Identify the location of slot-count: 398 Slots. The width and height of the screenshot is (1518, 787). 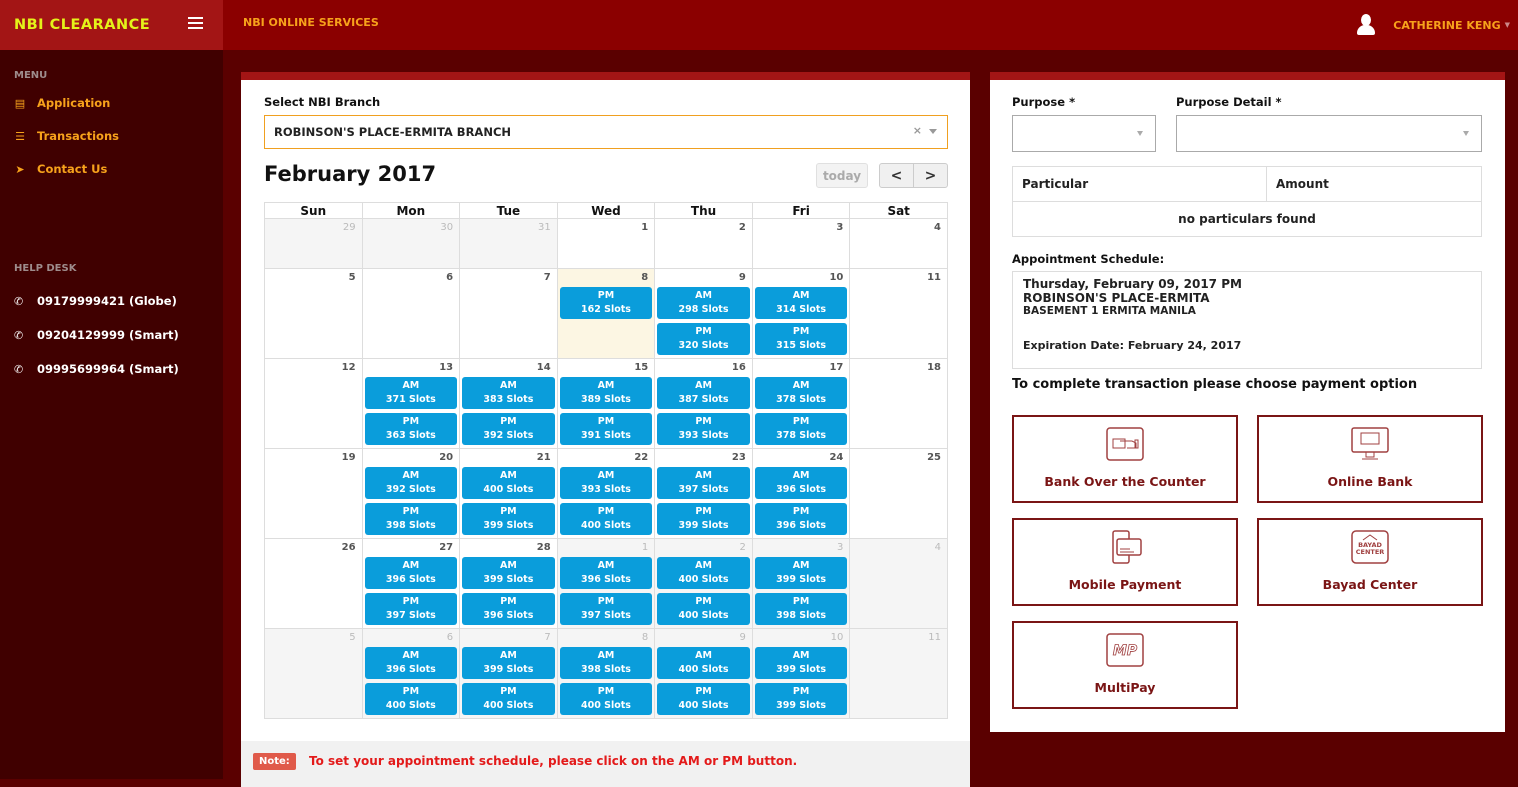
(605, 669).